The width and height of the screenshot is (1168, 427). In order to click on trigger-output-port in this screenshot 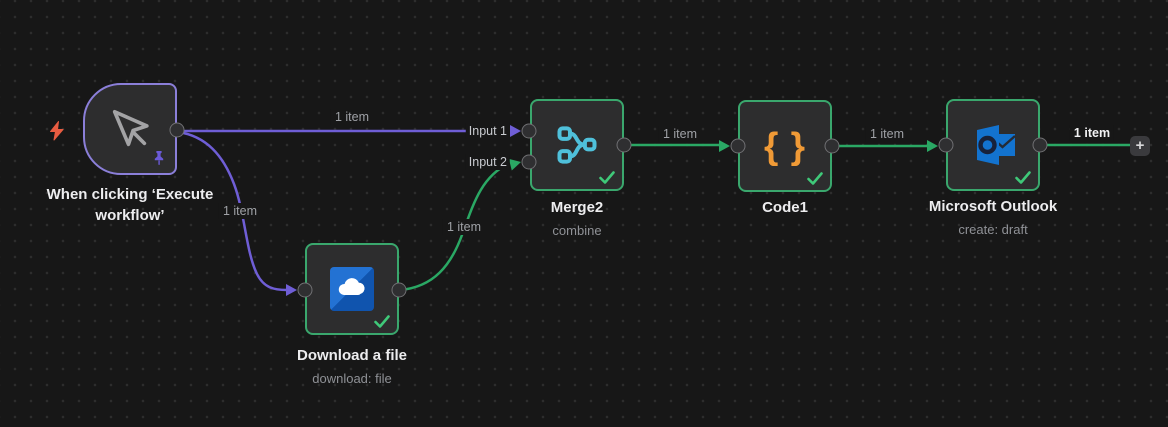, I will do `click(177, 130)`.